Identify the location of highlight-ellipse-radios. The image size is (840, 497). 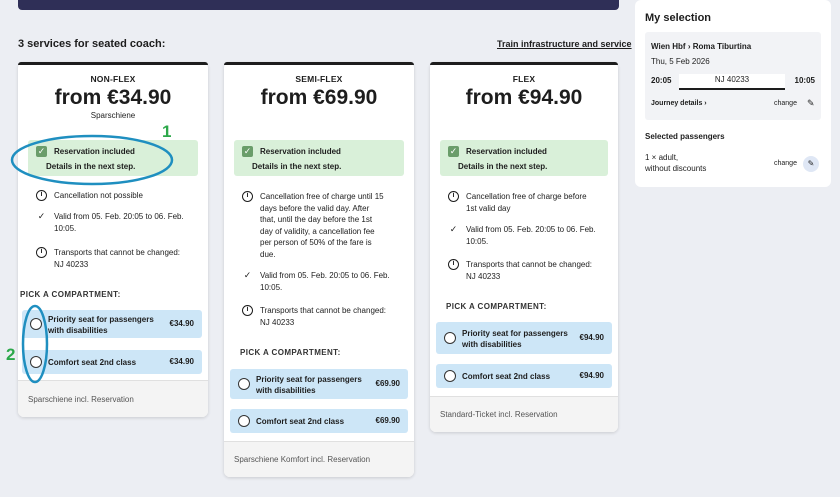
(35, 344).